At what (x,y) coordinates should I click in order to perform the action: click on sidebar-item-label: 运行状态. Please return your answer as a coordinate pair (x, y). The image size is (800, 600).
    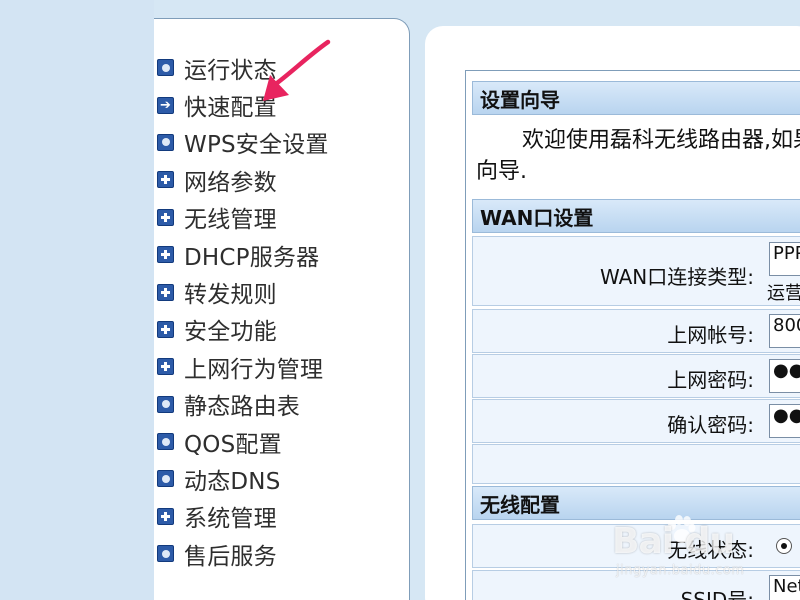
    Looking at the image, I should click on (230, 70).